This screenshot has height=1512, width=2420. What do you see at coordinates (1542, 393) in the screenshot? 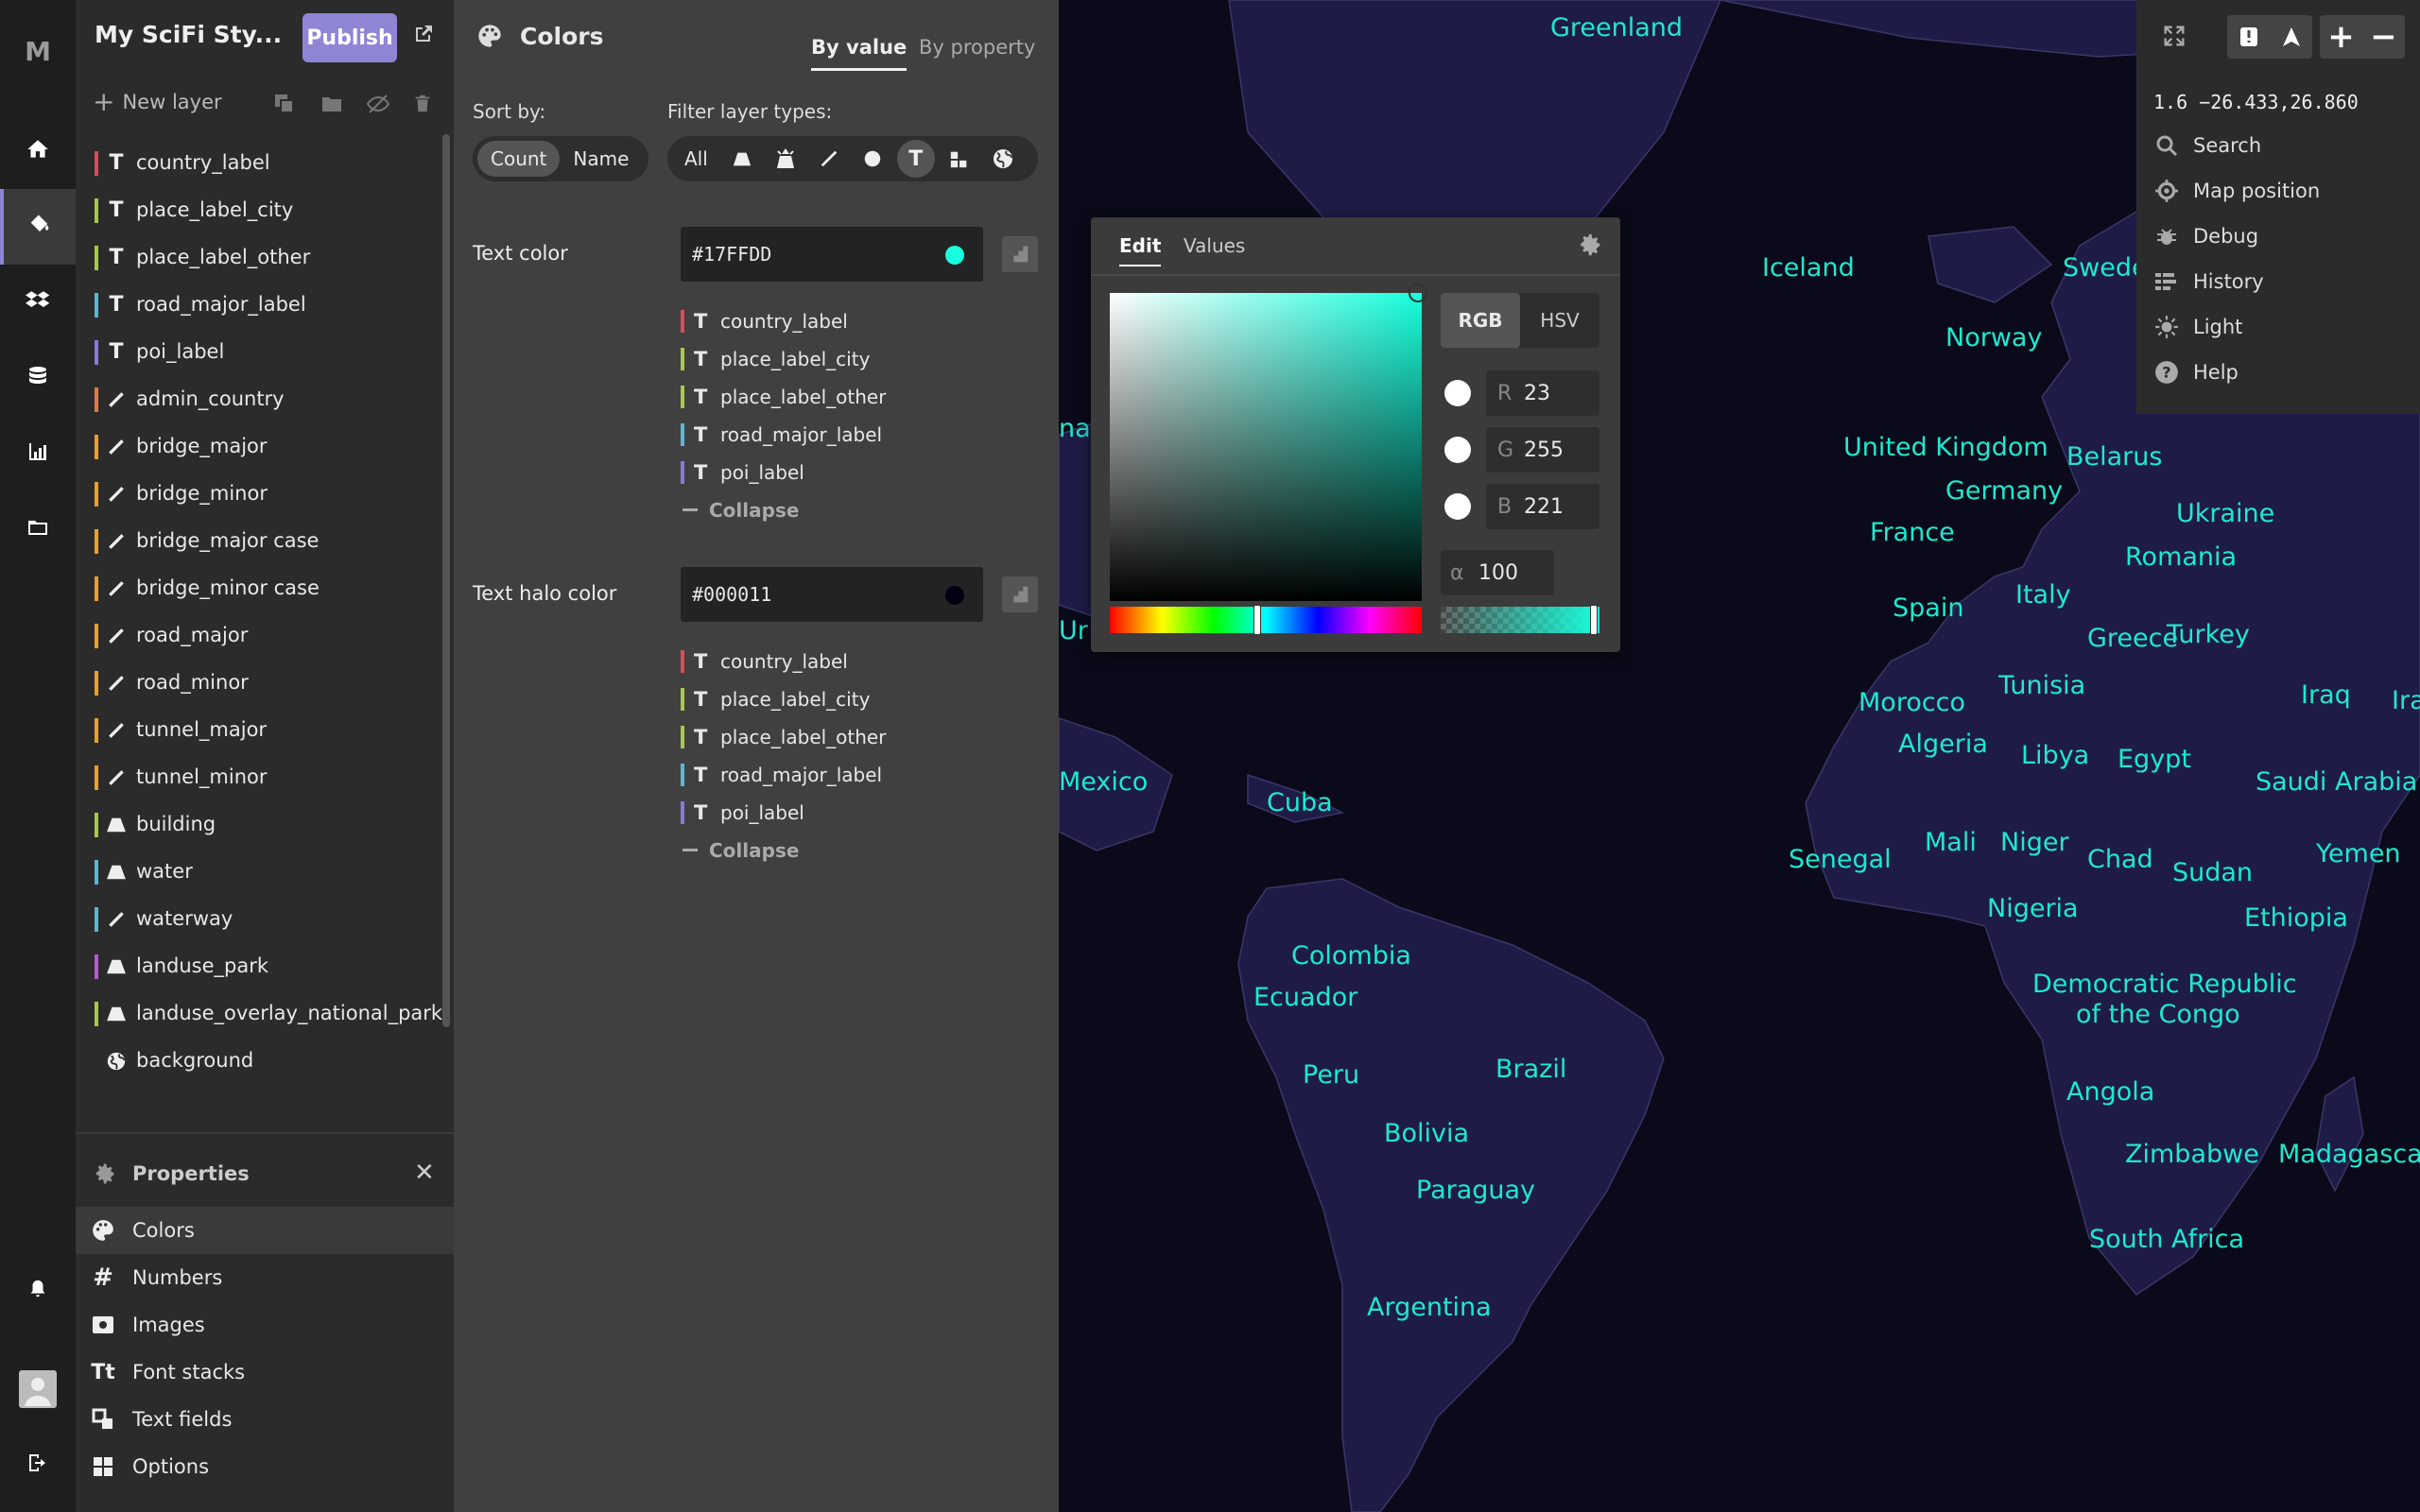
I see `r-input: R 23` at bounding box center [1542, 393].